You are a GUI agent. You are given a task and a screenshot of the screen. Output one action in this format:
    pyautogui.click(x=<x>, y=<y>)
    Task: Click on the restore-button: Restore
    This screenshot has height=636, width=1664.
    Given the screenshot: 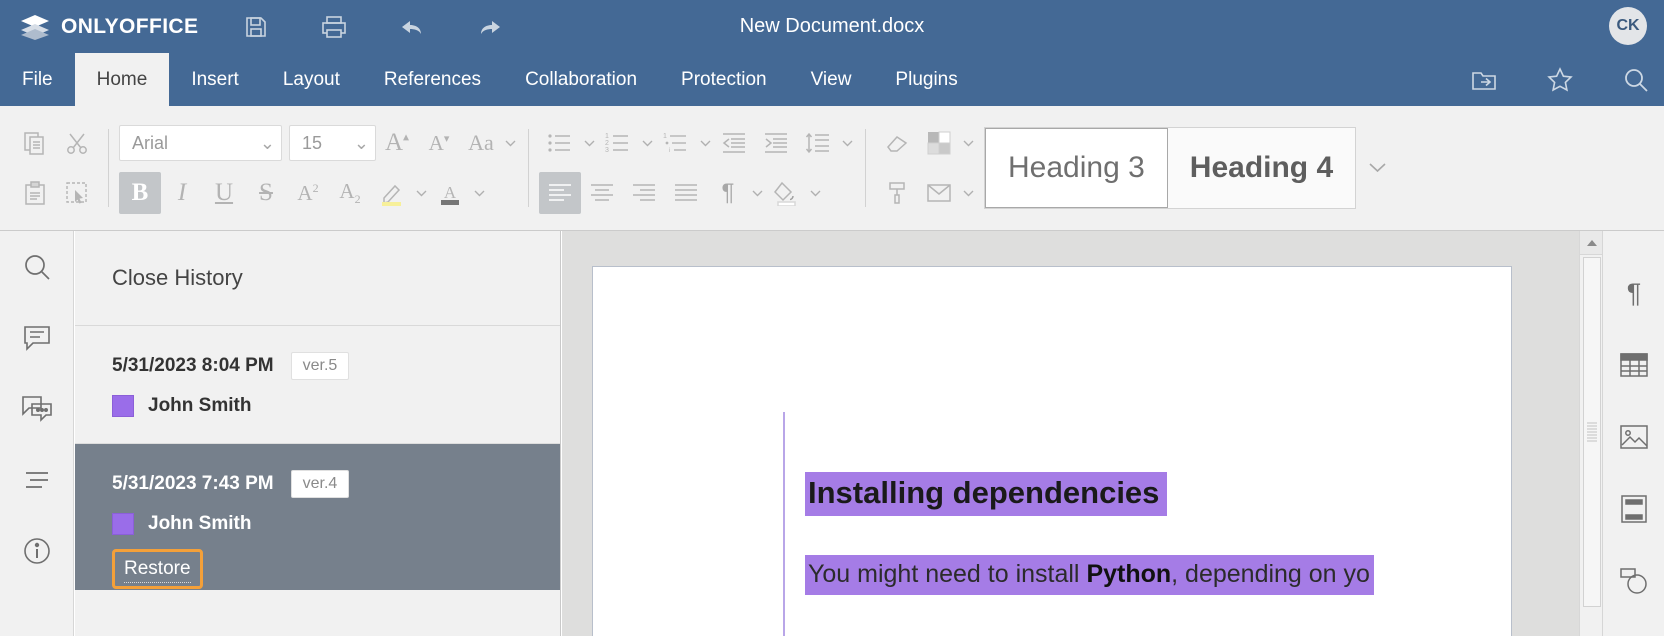 What is the action you would take?
    pyautogui.click(x=157, y=570)
    